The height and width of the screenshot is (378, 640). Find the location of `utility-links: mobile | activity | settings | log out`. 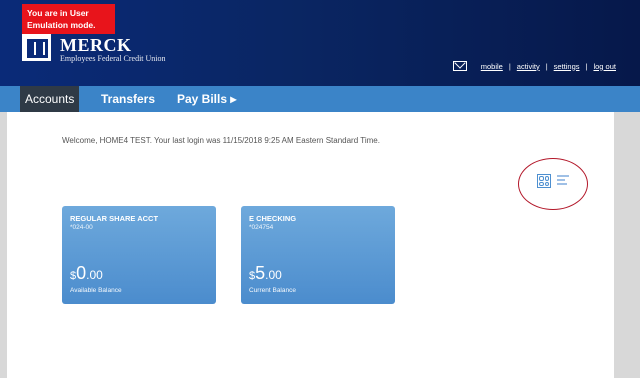

utility-links: mobile | activity | settings | log out is located at coordinates (534, 66).